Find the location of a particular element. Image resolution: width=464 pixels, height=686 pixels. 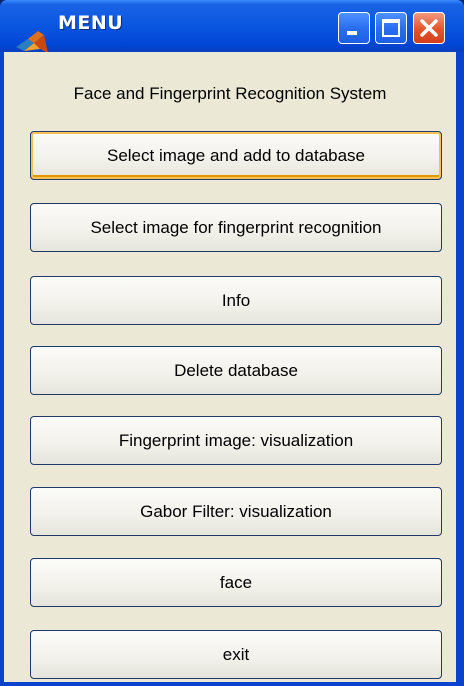

close-icon is located at coordinates (429, 28).